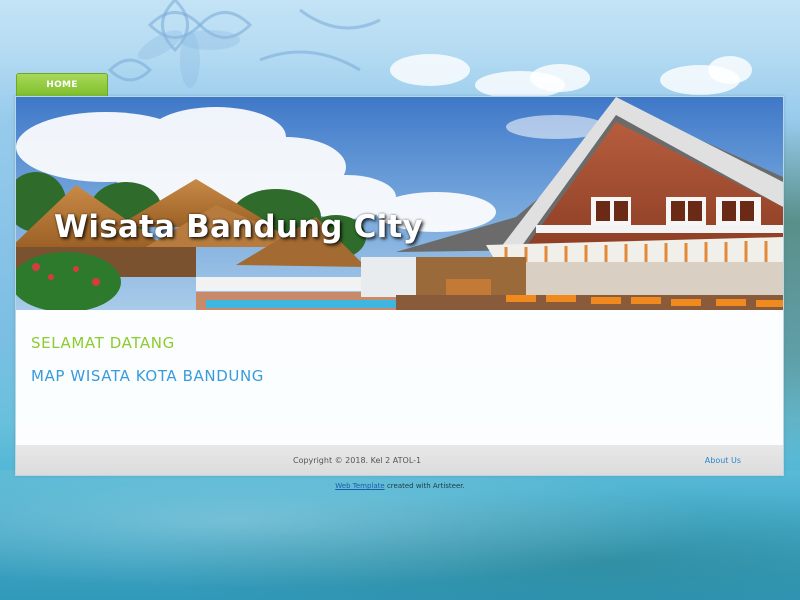 The image size is (800, 600). Describe the element at coordinates (359, 486) in the screenshot. I see `web-template-link: Web Template` at that location.